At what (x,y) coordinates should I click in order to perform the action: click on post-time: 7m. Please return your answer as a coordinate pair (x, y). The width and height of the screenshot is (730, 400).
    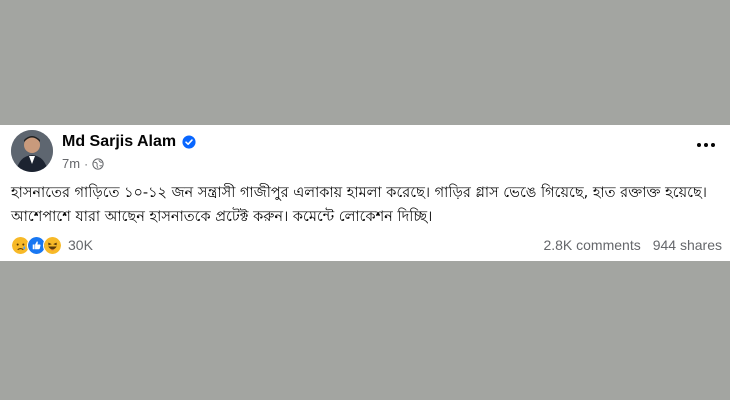
    Looking at the image, I should click on (71, 163).